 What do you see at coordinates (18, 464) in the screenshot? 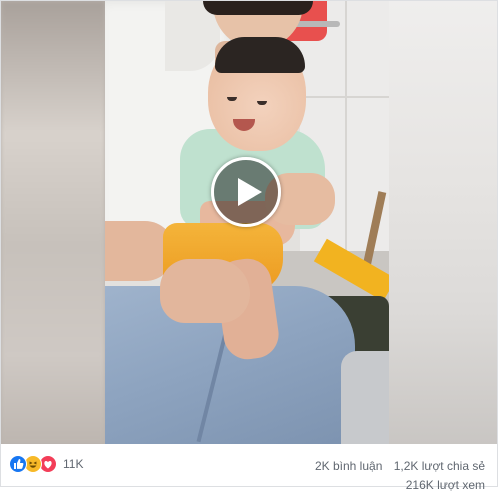
I see `like-icon` at bounding box center [18, 464].